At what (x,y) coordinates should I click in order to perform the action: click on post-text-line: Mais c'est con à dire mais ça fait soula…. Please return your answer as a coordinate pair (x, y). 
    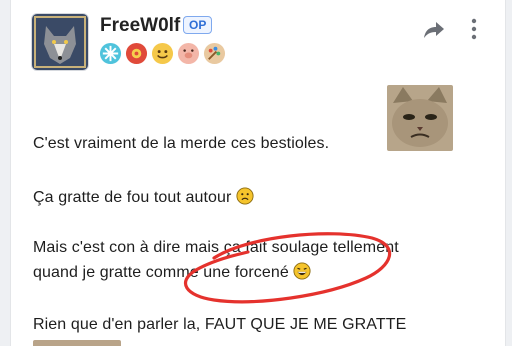
    Looking at the image, I should click on (216, 247).